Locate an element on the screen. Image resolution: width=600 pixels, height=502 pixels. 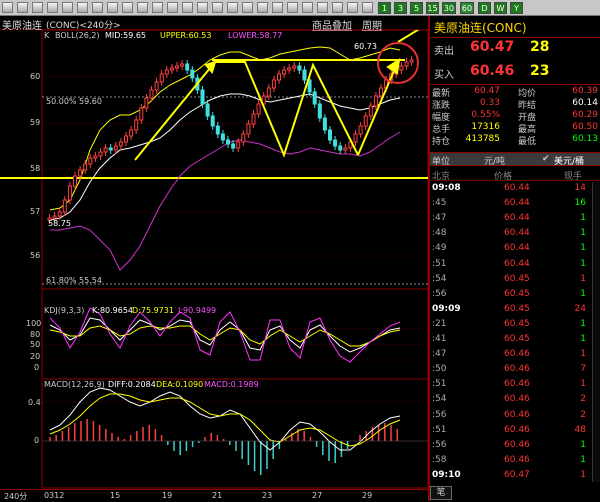
price-tick-58: 58 is located at coordinates (35, 168).